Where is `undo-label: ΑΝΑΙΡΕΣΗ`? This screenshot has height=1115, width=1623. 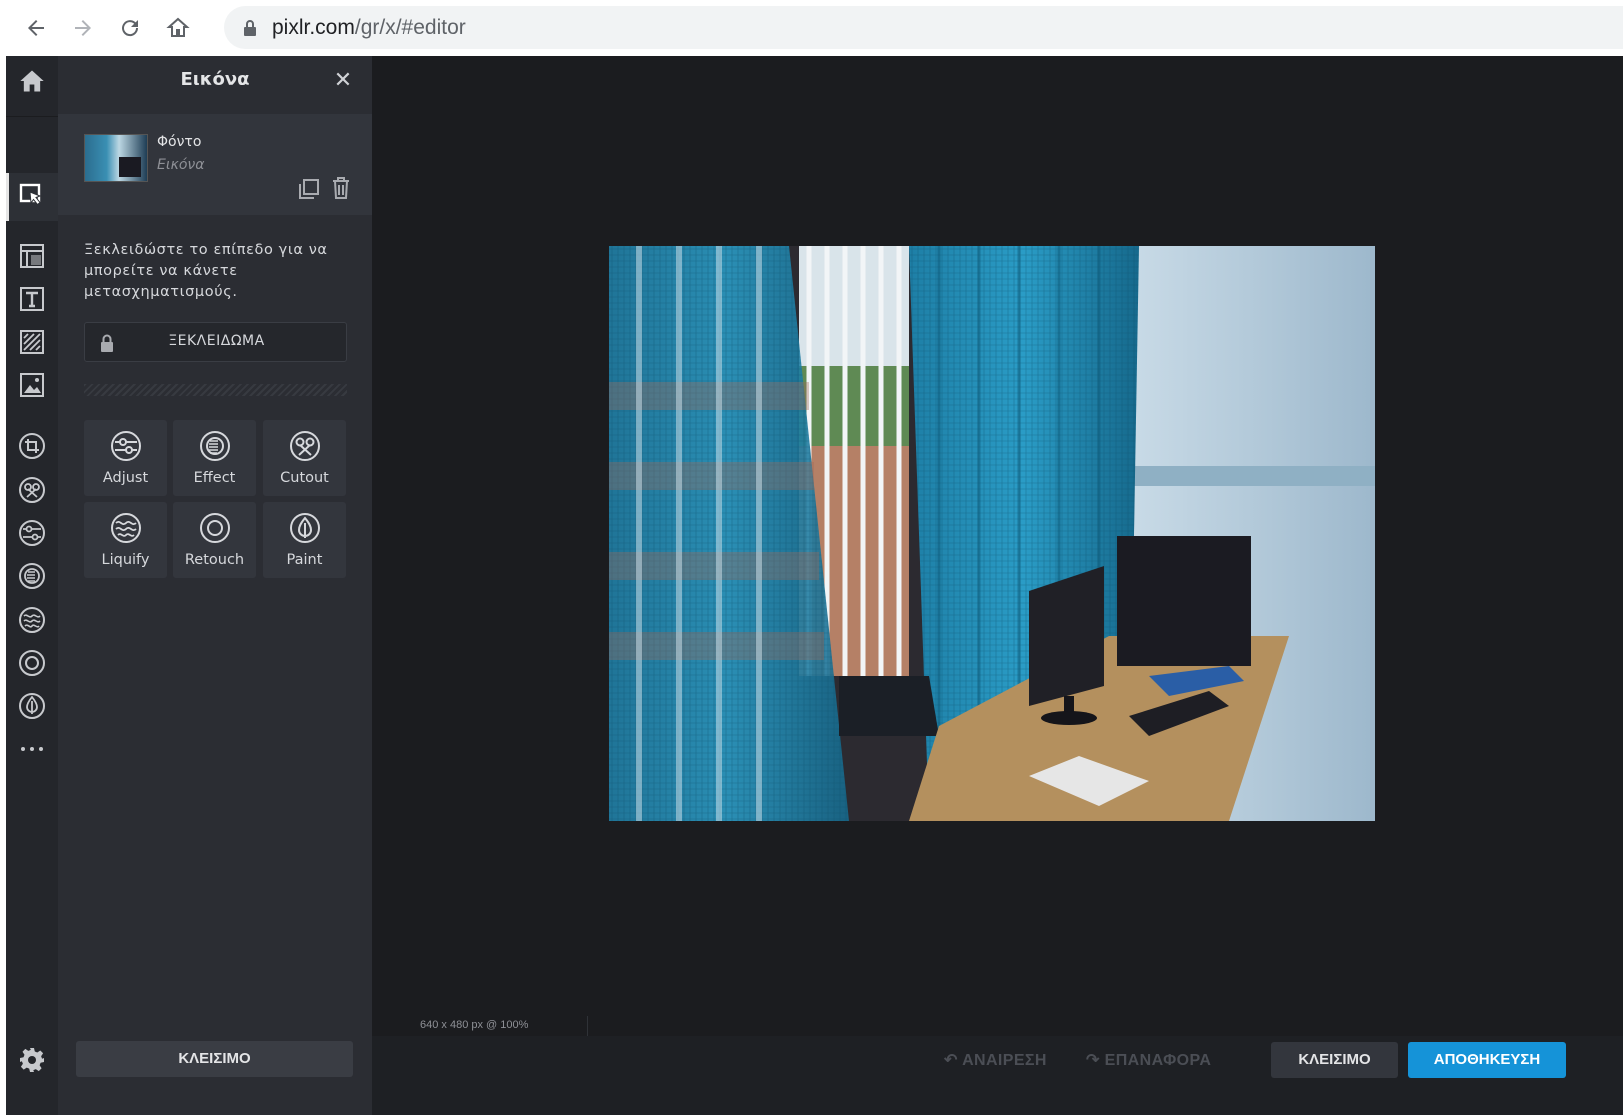 undo-label: ΑΝΑΙΡΕΣΗ is located at coordinates (1004, 1060).